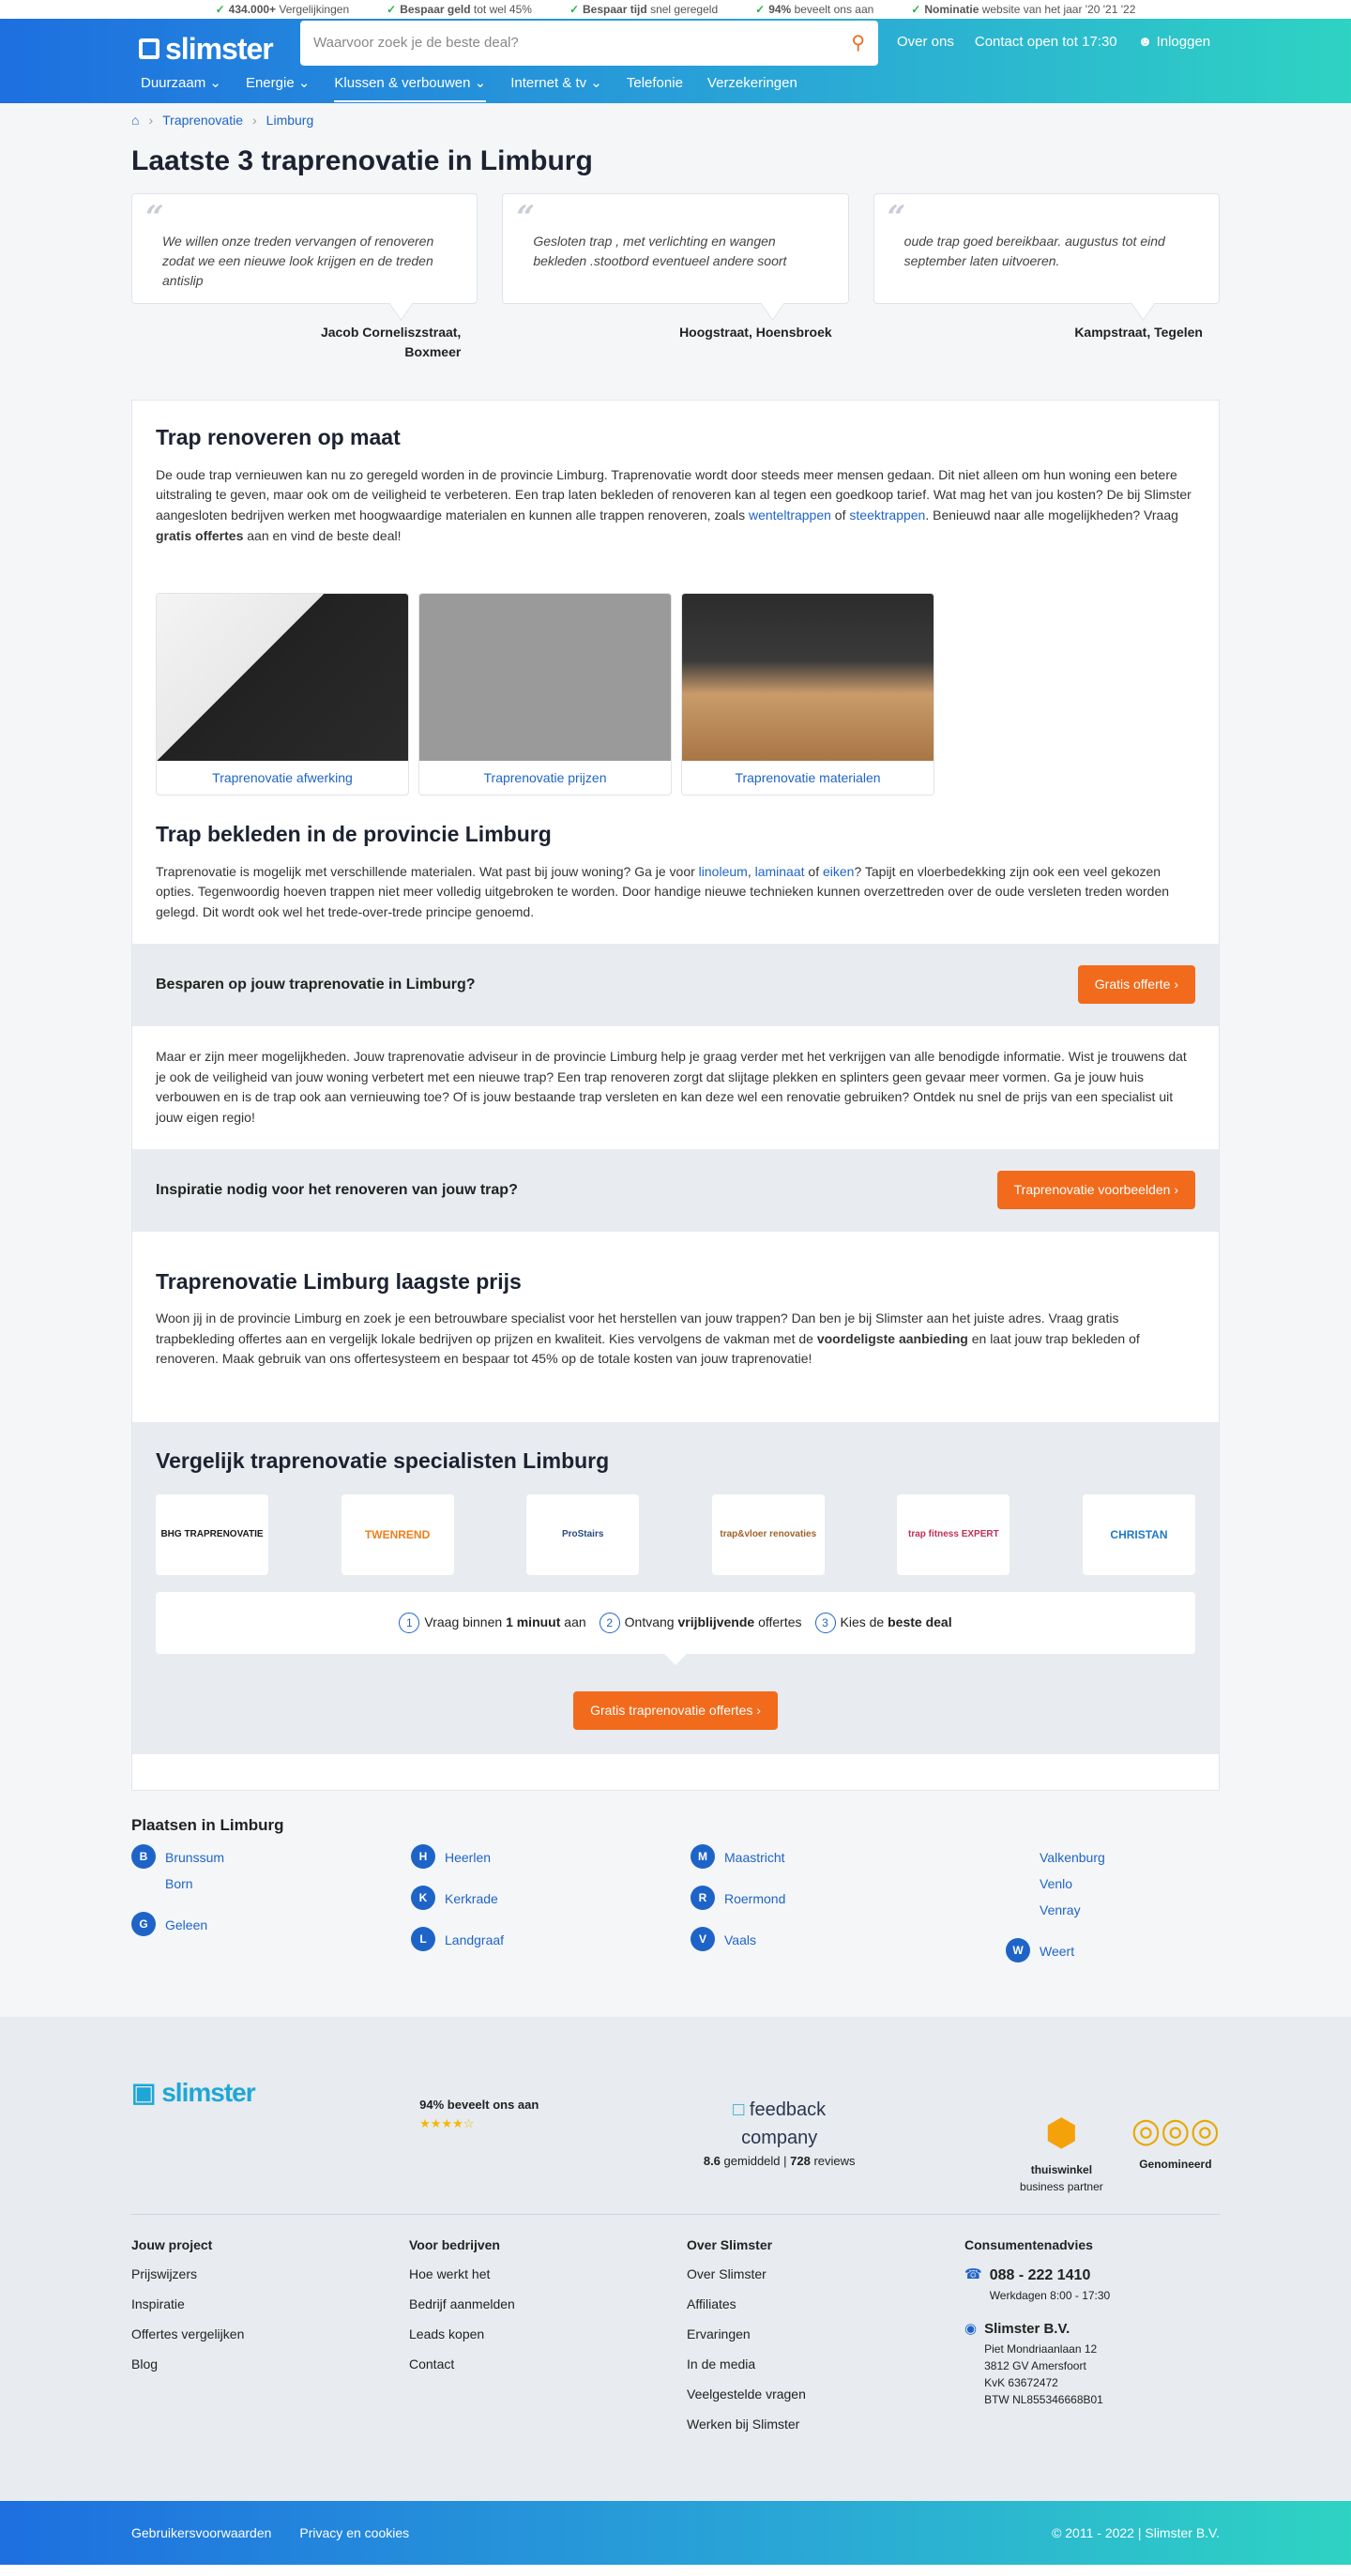  Describe the element at coordinates (848, 1911) in the screenshot. I see `places-column: M Maastricht R Roermond V Vaals` at that location.